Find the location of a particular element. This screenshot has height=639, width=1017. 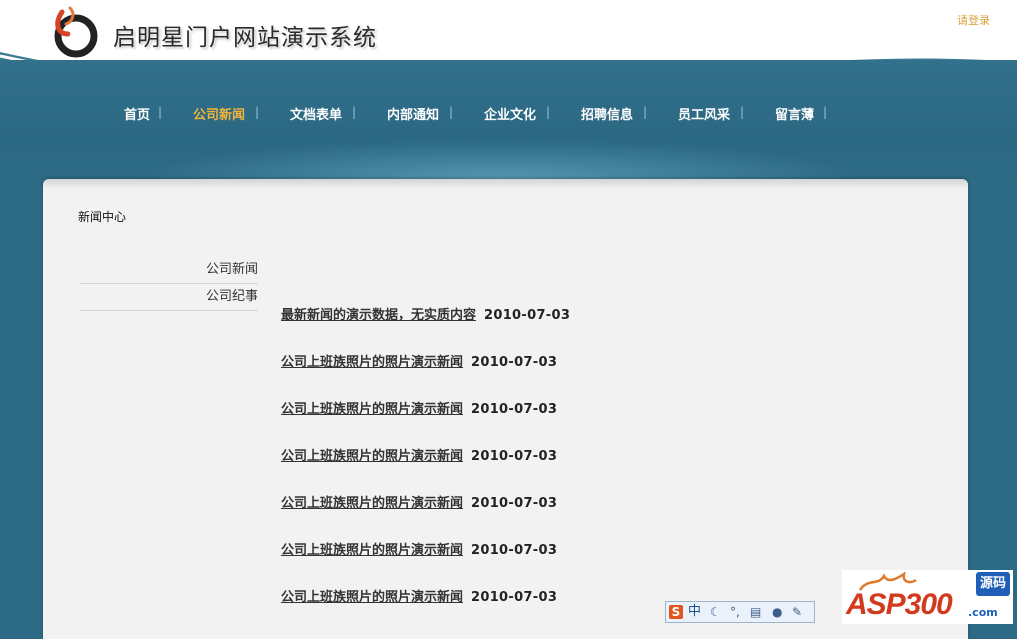

logo-icon is located at coordinates (76, 32).